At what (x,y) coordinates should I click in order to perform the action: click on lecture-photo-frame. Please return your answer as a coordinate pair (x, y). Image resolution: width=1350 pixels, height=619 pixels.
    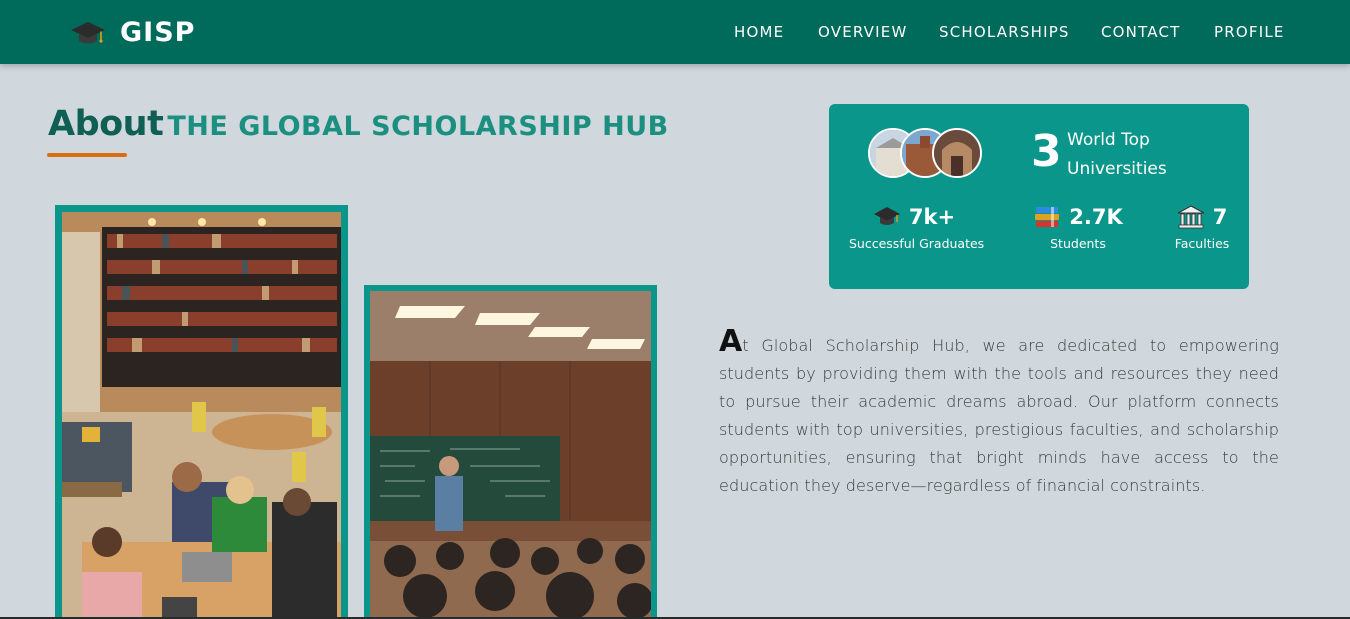
    Looking at the image, I should click on (510, 452).